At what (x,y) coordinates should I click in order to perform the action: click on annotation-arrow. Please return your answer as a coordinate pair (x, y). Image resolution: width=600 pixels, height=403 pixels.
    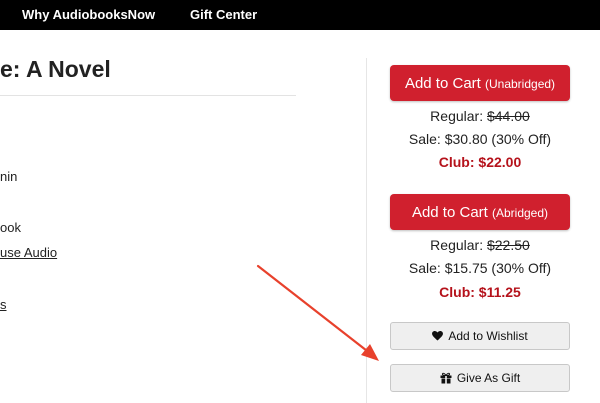
    Looking at the image, I should click on (317, 312).